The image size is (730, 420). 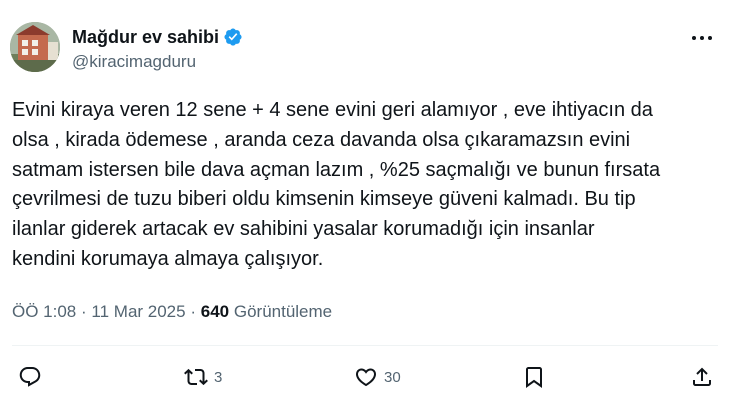 What do you see at coordinates (168, 258) in the screenshot?
I see `tweet-text-line: kendini korumaya almaya çalışıyor.` at bounding box center [168, 258].